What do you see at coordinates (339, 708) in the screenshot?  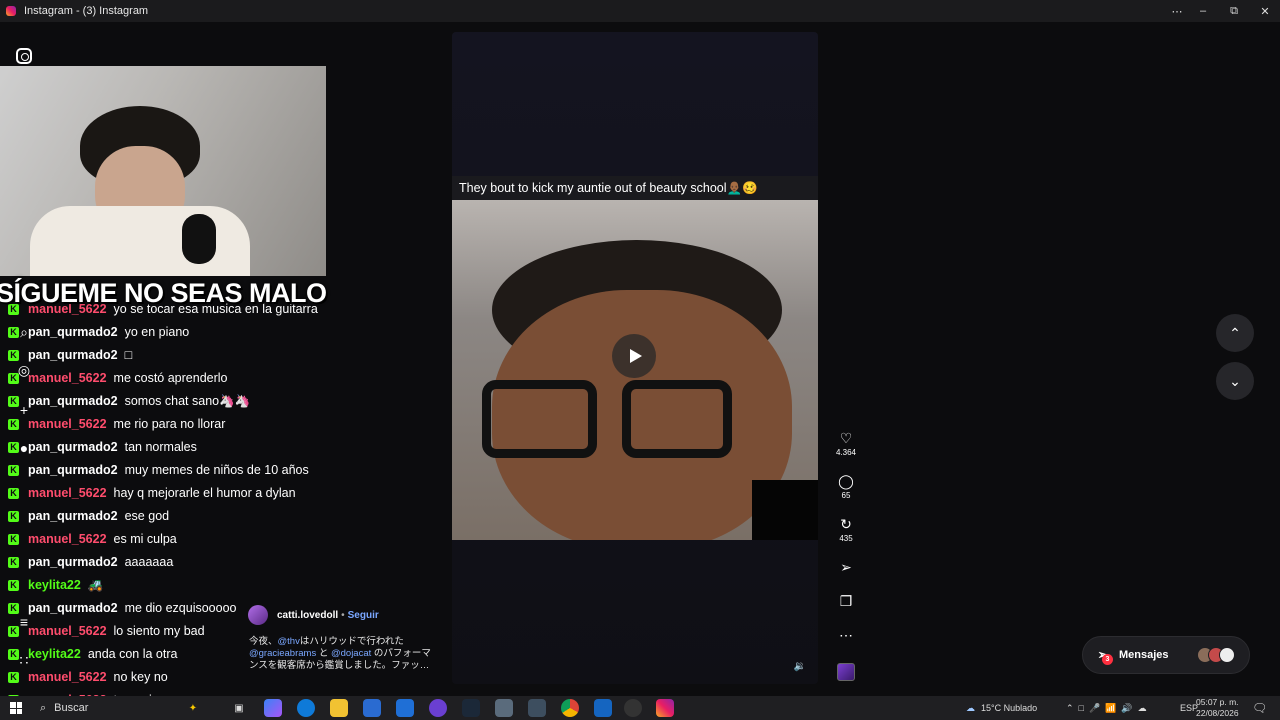 I see `file-explorer-icon` at bounding box center [339, 708].